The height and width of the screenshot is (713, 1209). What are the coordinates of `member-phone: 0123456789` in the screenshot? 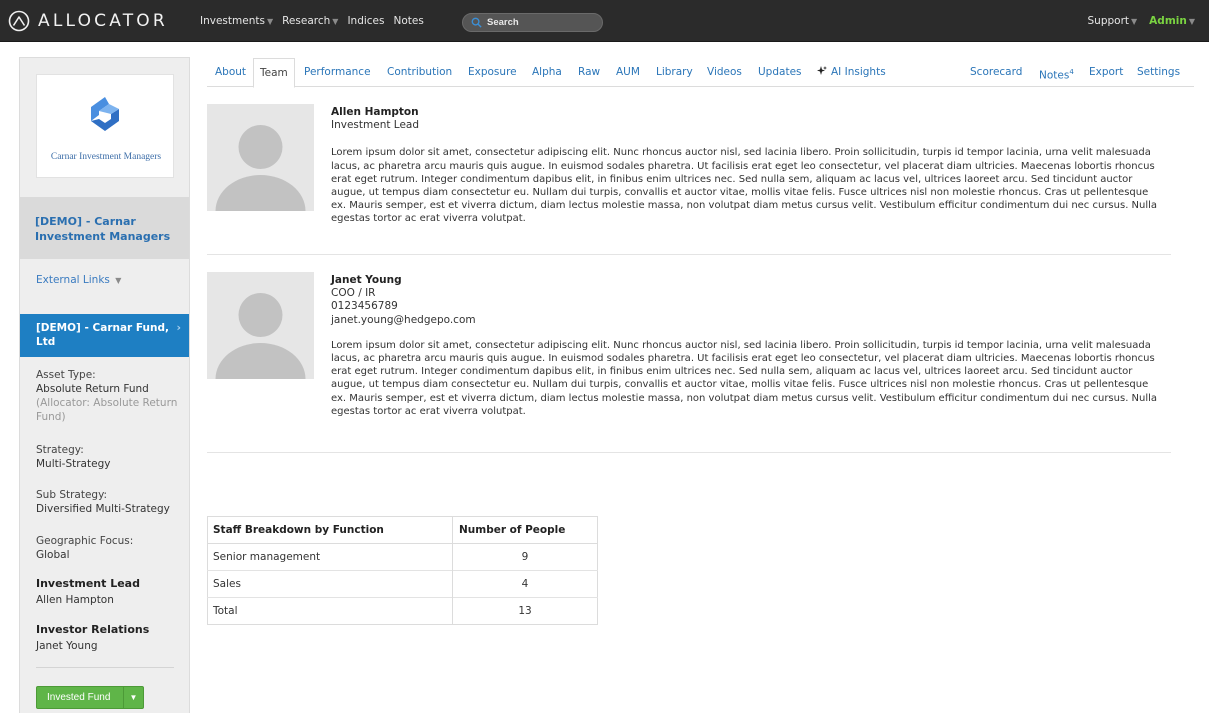 It's located at (364, 306).